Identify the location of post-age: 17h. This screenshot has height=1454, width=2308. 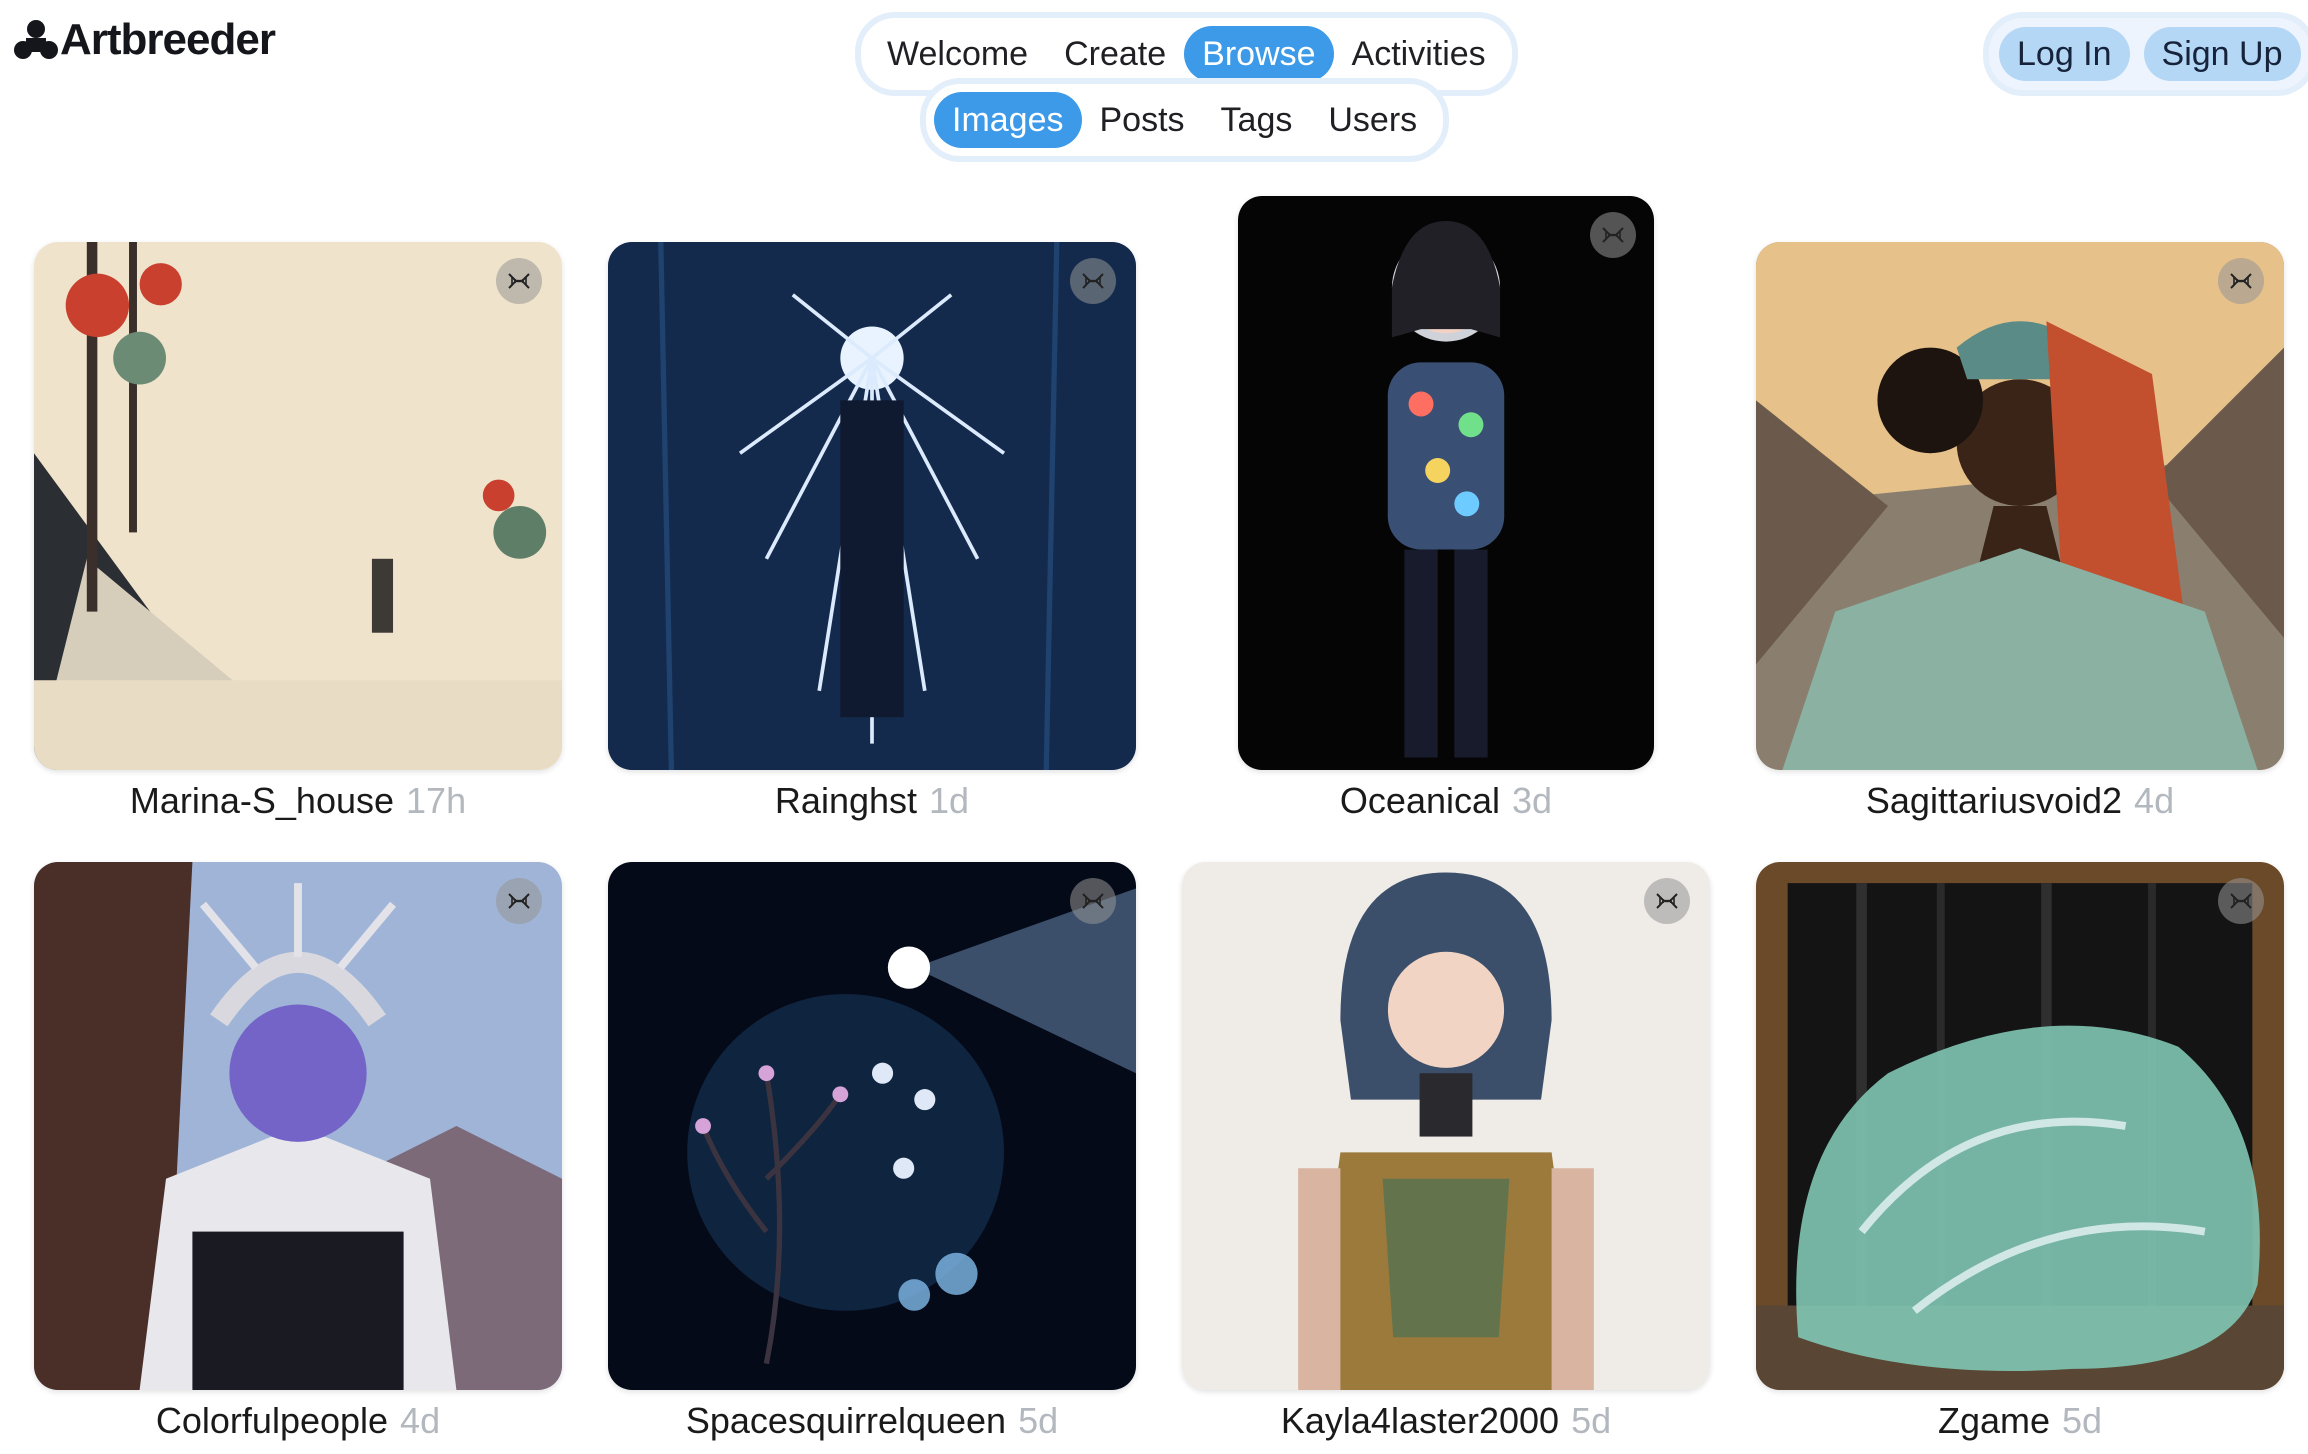
(436, 800).